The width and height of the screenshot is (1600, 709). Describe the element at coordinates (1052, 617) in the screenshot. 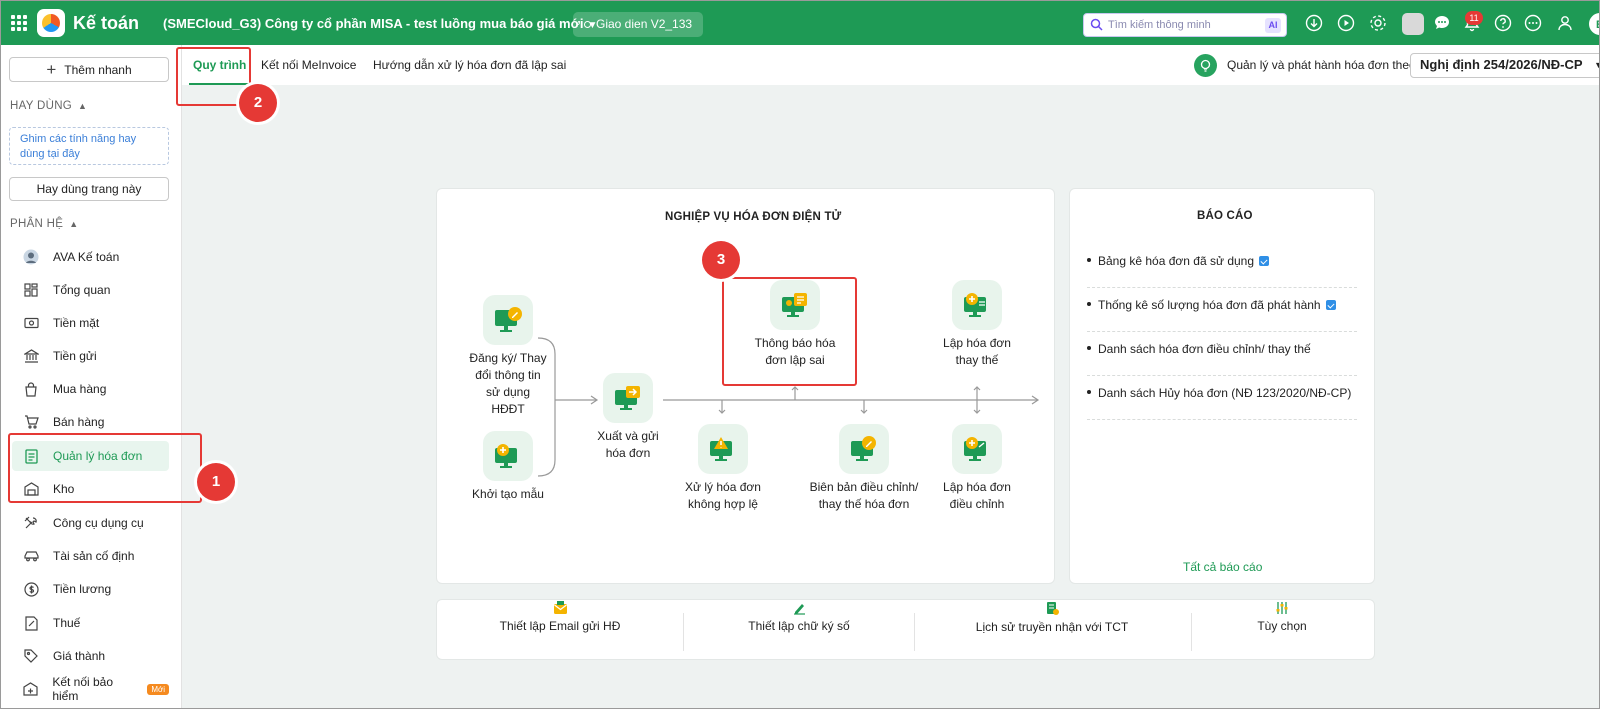

I see `transmission-history-button: Lịch sử truyền nhận với TCT` at that location.